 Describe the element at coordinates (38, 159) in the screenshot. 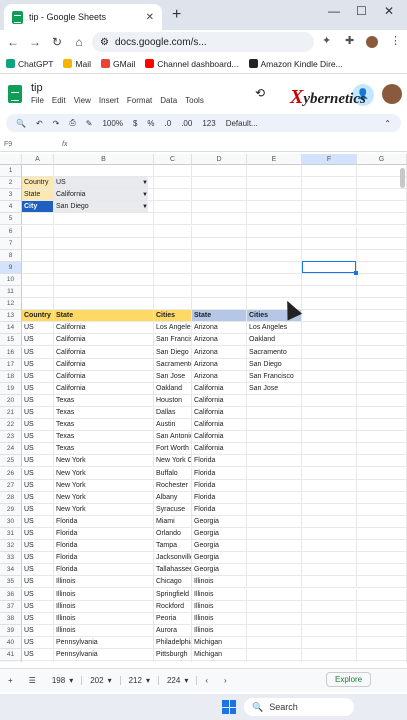

I see `column-header: A` at that location.